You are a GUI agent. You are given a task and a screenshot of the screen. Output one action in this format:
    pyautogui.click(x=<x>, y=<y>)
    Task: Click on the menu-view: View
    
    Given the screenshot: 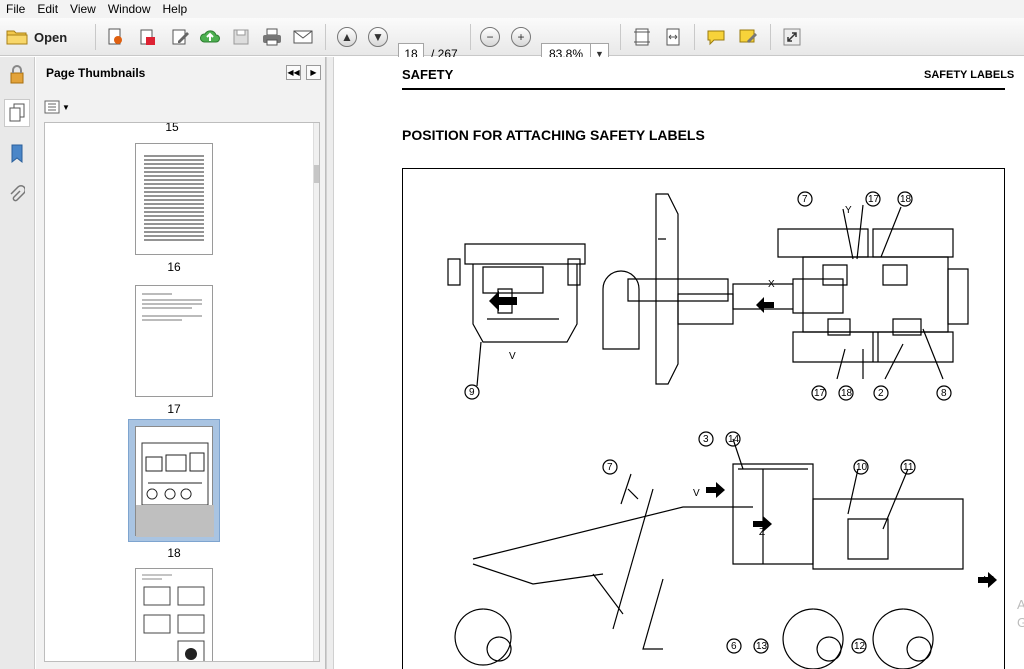 What is the action you would take?
    pyautogui.click(x=83, y=9)
    